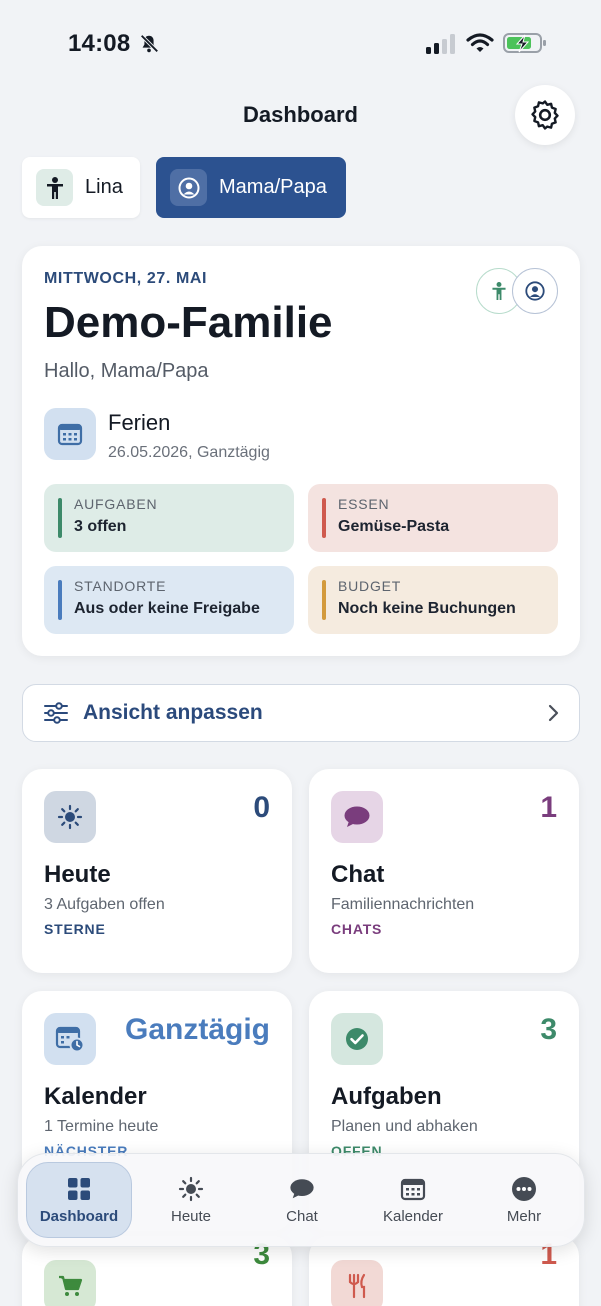  What do you see at coordinates (524, 1189) in the screenshot?
I see `more-dots-icon` at bounding box center [524, 1189].